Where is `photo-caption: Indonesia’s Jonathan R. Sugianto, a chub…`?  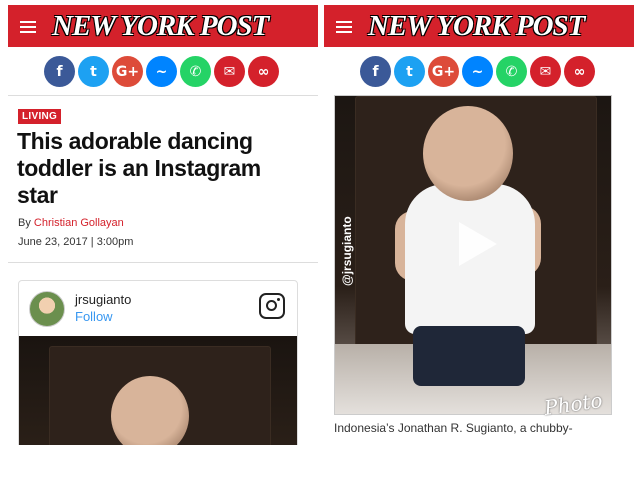
photo-caption: Indonesia’s Jonathan R. Sugianto, a chub… is located at coordinates (453, 428).